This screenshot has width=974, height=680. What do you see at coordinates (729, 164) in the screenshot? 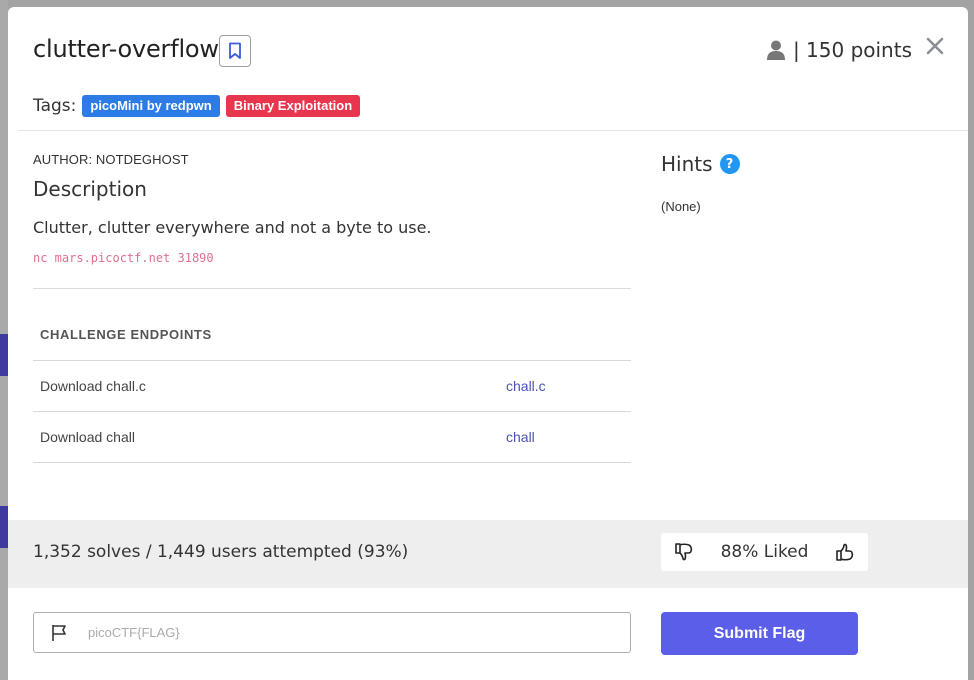
I see `help-icon: ?` at bounding box center [729, 164].